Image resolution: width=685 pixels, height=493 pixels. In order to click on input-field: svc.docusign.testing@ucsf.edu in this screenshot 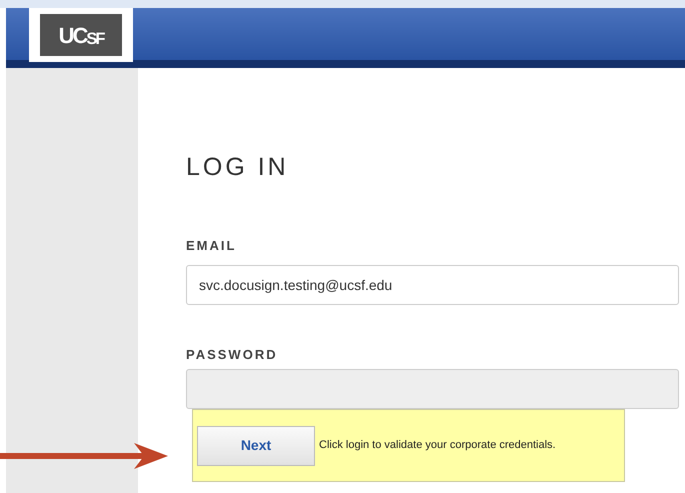, I will do `click(432, 284)`.